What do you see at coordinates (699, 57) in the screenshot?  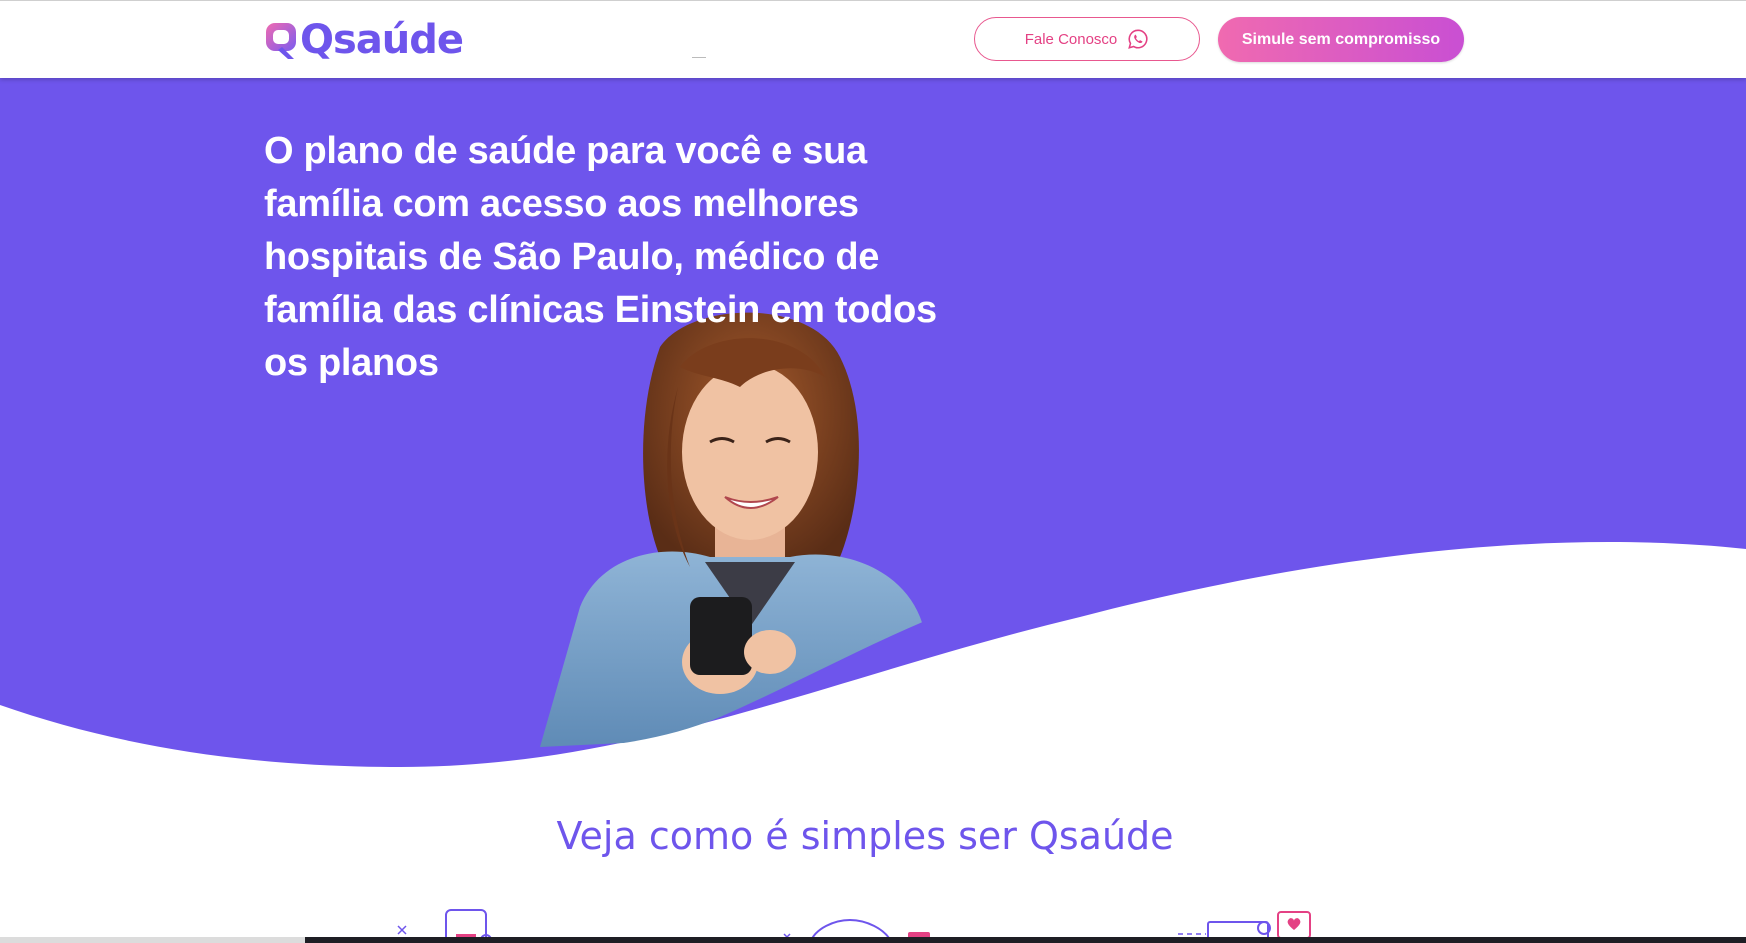 I see `header-divider` at bounding box center [699, 57].